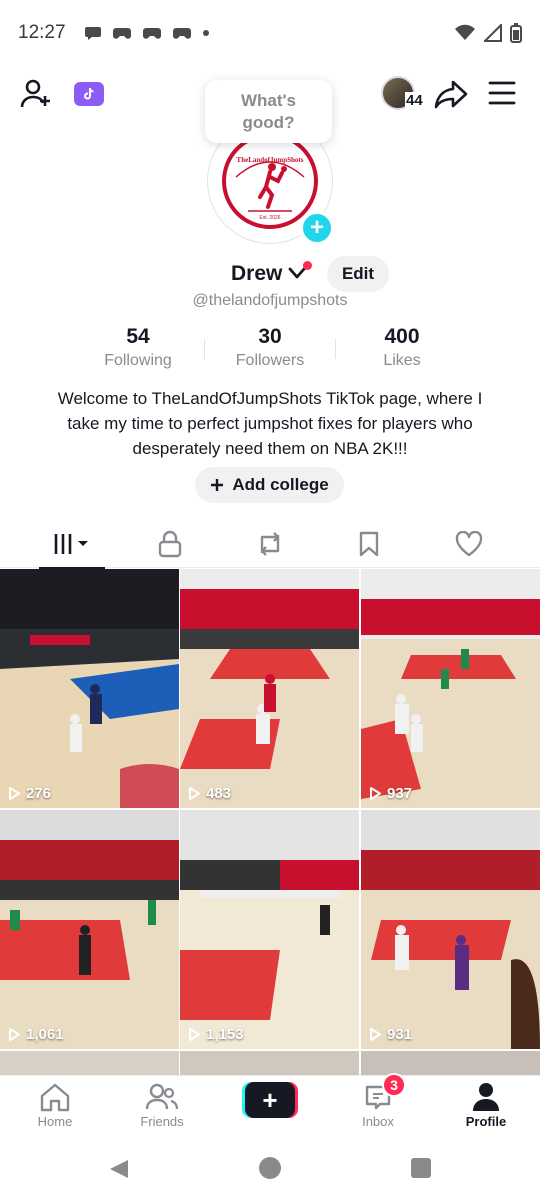  Describe the element at coordinates (486, 1097) in the screenshot. I see `profile-icon` at that location.